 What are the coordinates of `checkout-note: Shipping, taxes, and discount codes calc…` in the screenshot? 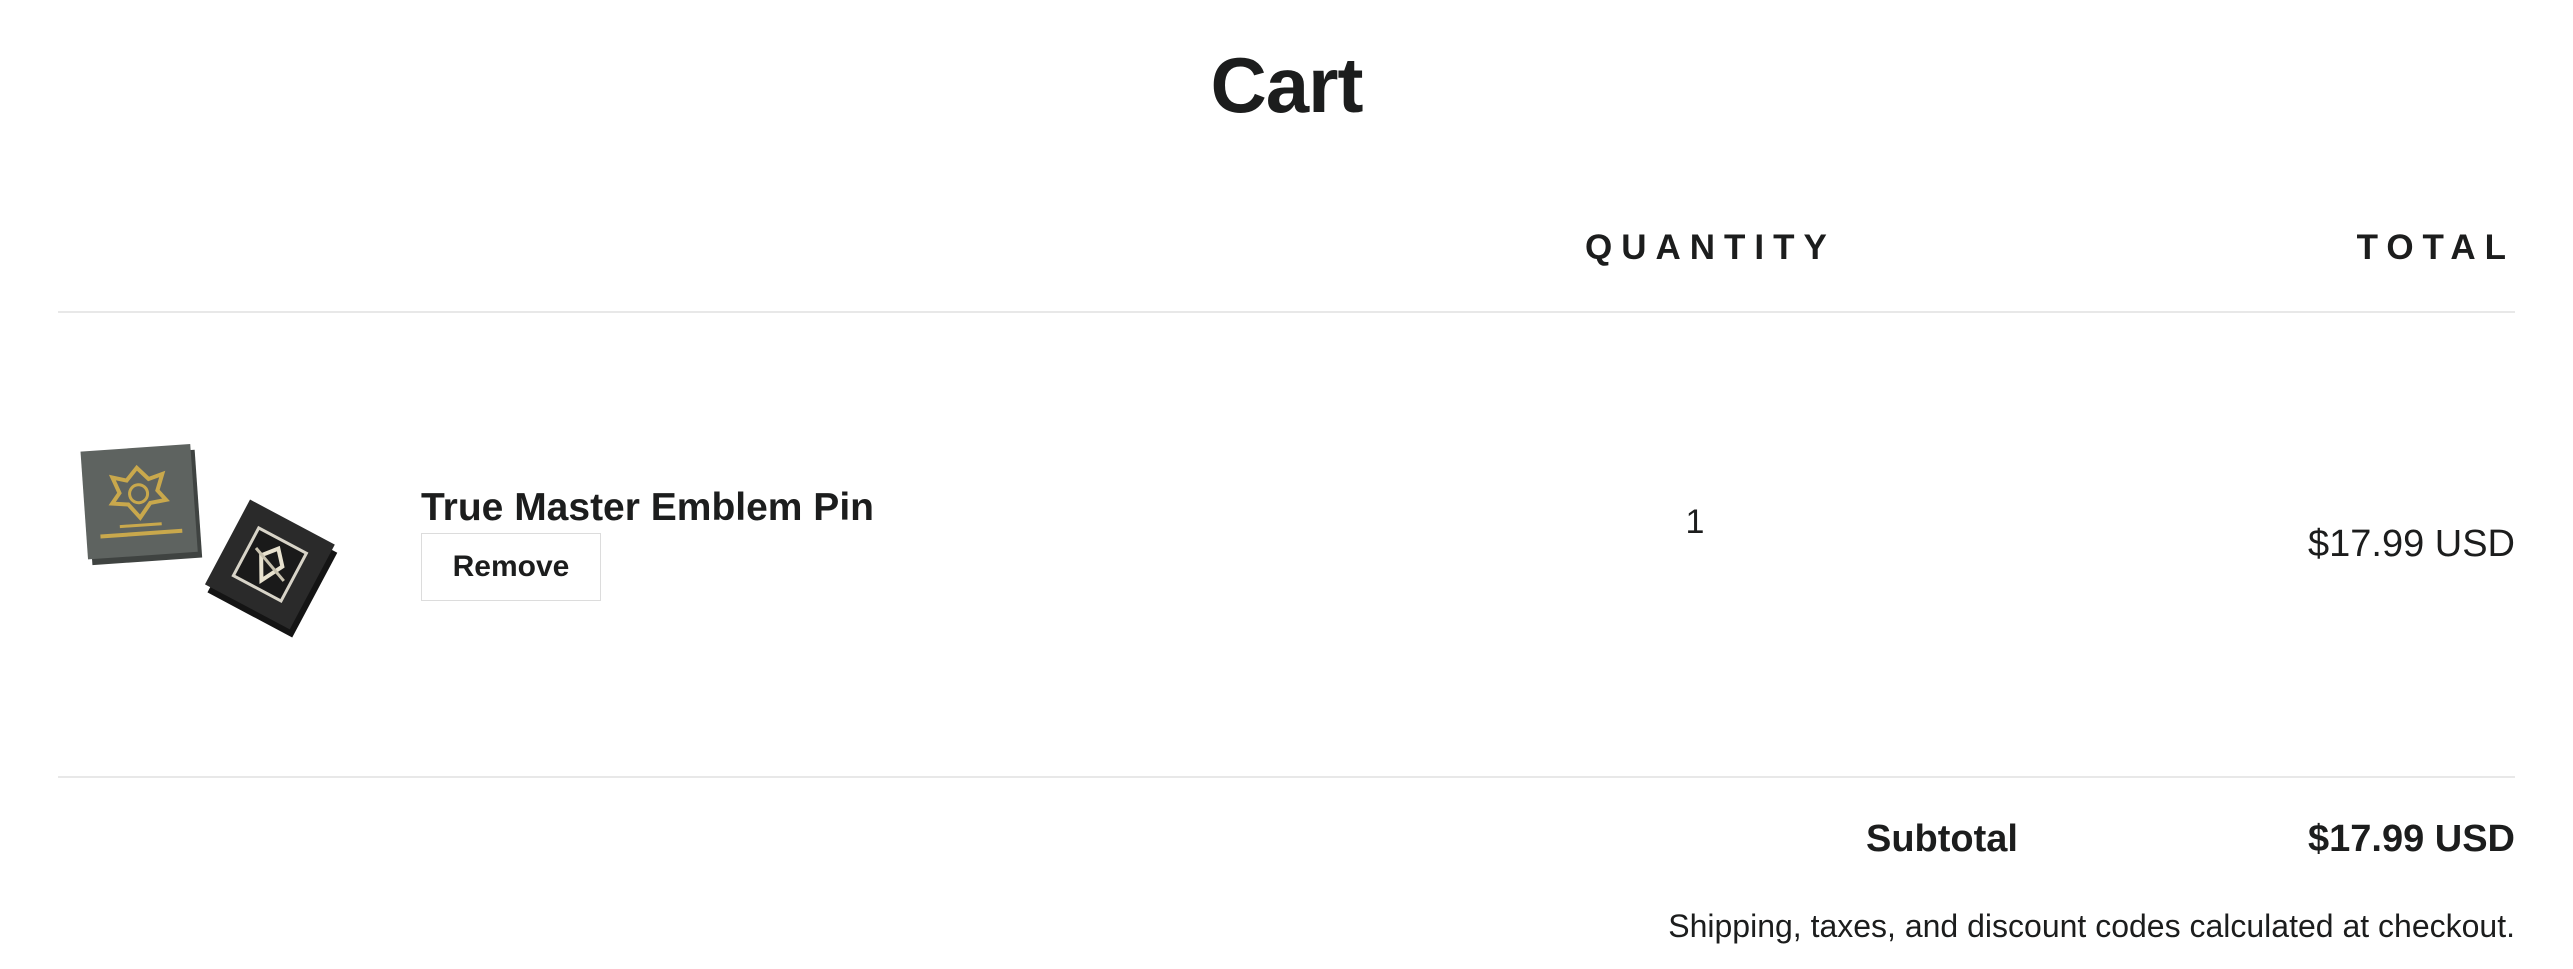 It's located at (2091, 926).